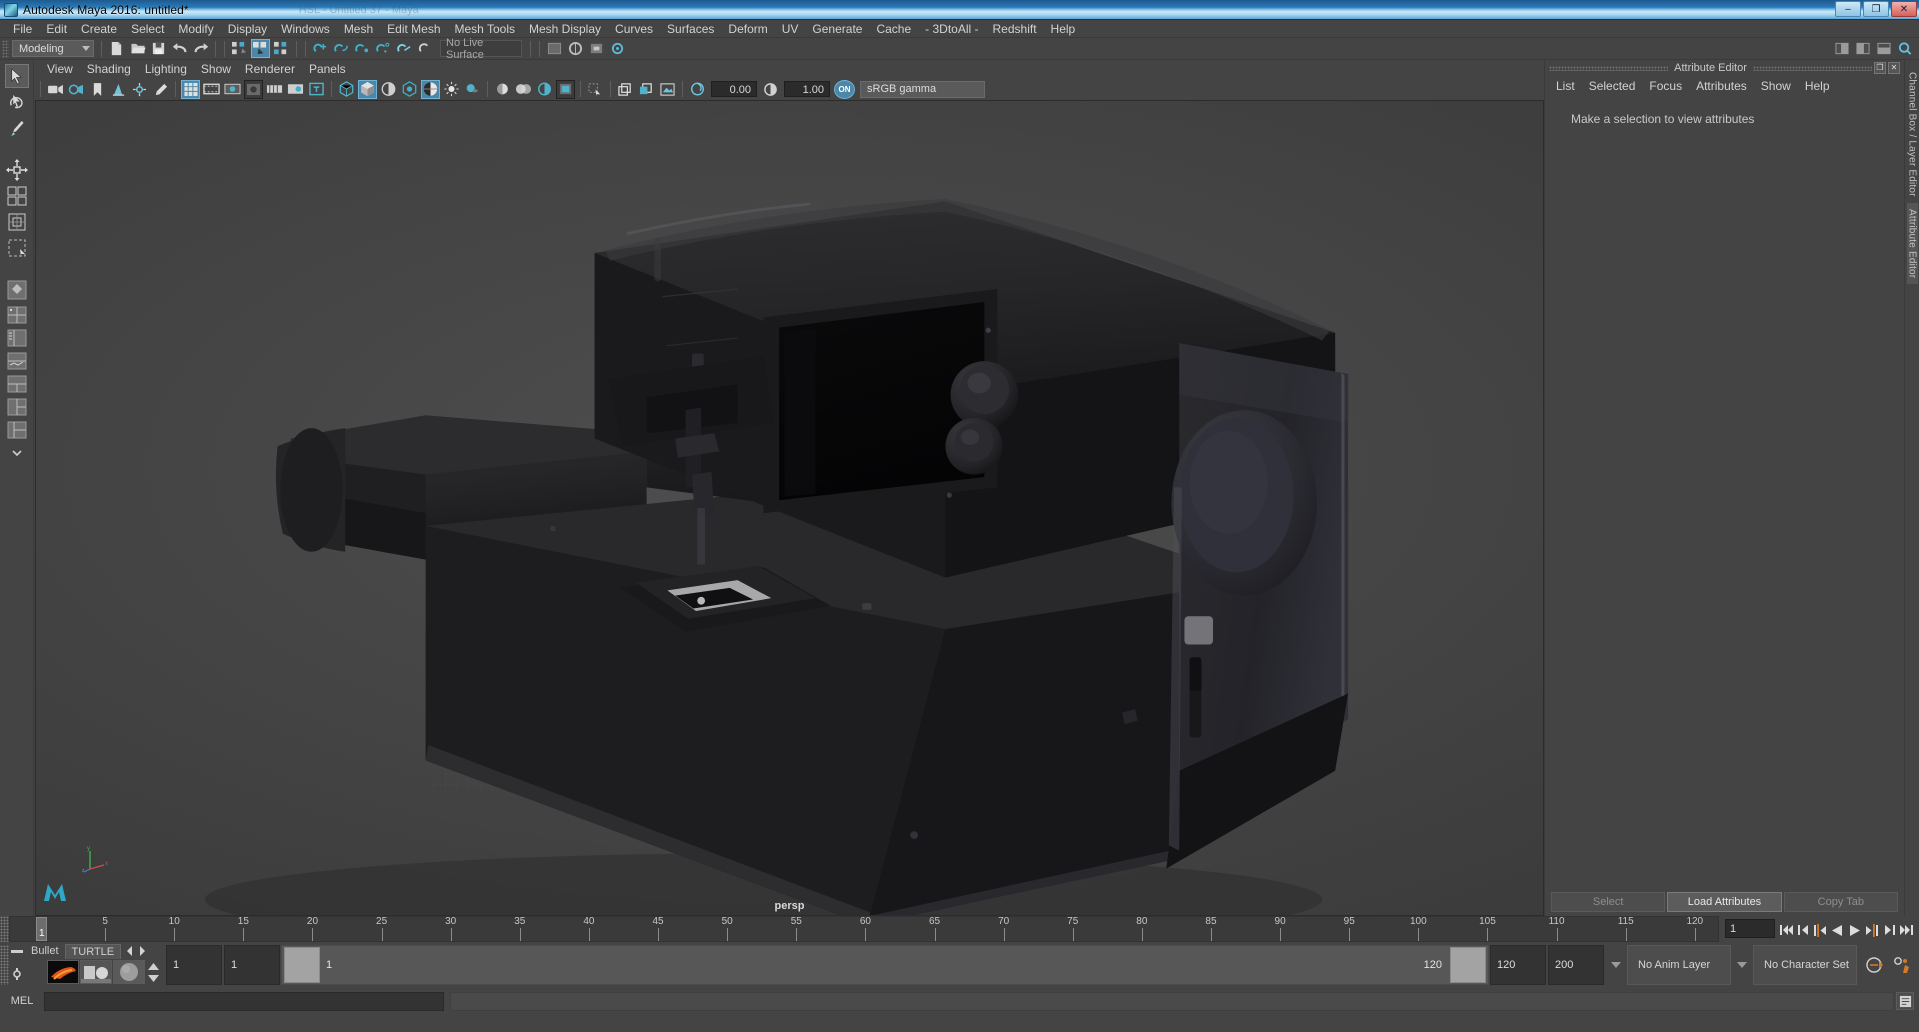  Describe the element at coordinates (1854, 930) in the screenshot. I see `play-forwards-icon` at that location.